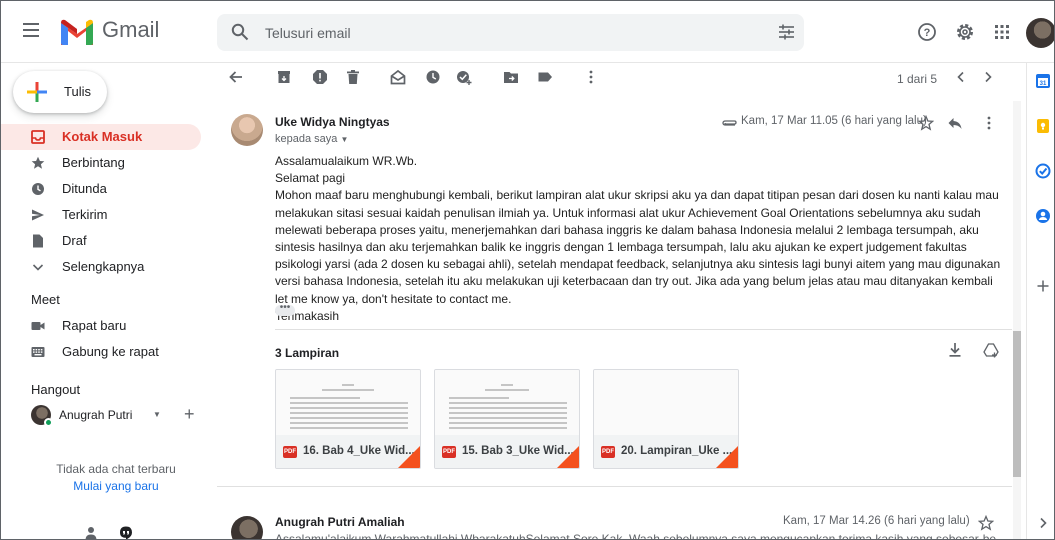 Image resolution: width=1055 pixels, height=540 pixels. Describe the element at coordinates (103, 533) in the screenshot. I see `hangout-tabs` at that location.